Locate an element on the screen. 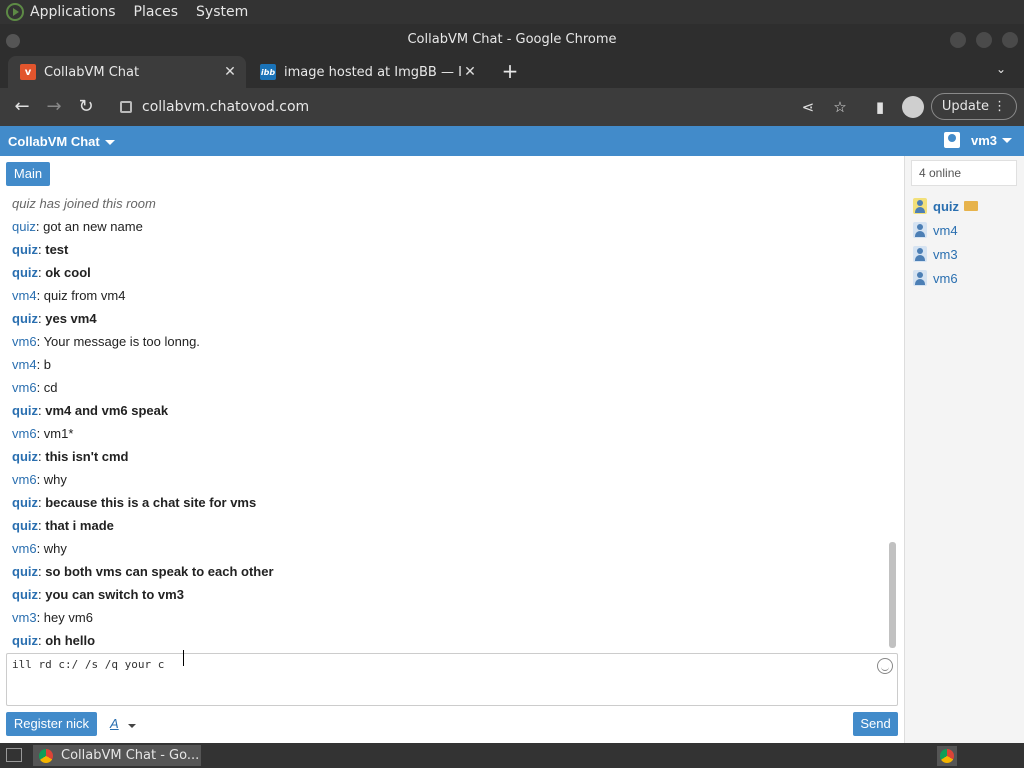  tab-imgbb: ibb image hosted at ImgBB — Img ✕ is located at coordinates (367, 72).